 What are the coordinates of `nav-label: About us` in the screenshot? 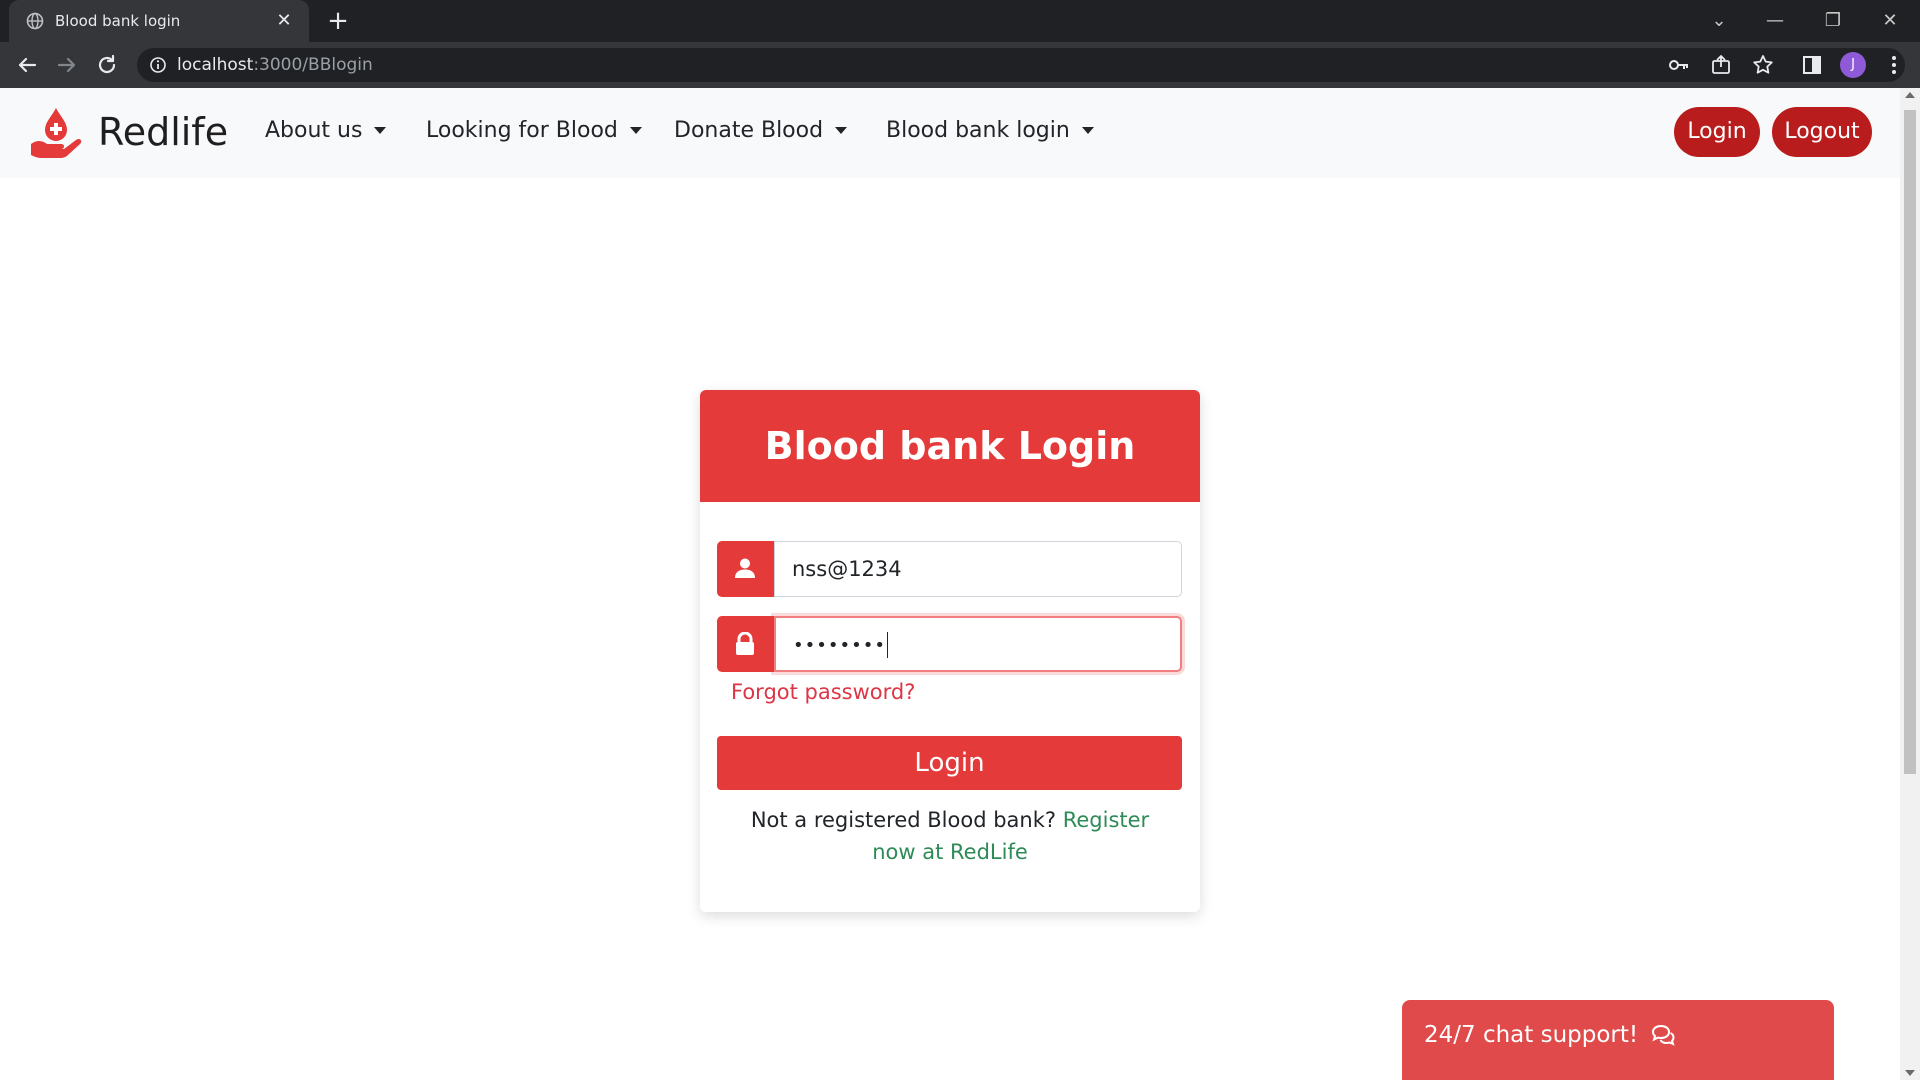 It's located at (314, 130).